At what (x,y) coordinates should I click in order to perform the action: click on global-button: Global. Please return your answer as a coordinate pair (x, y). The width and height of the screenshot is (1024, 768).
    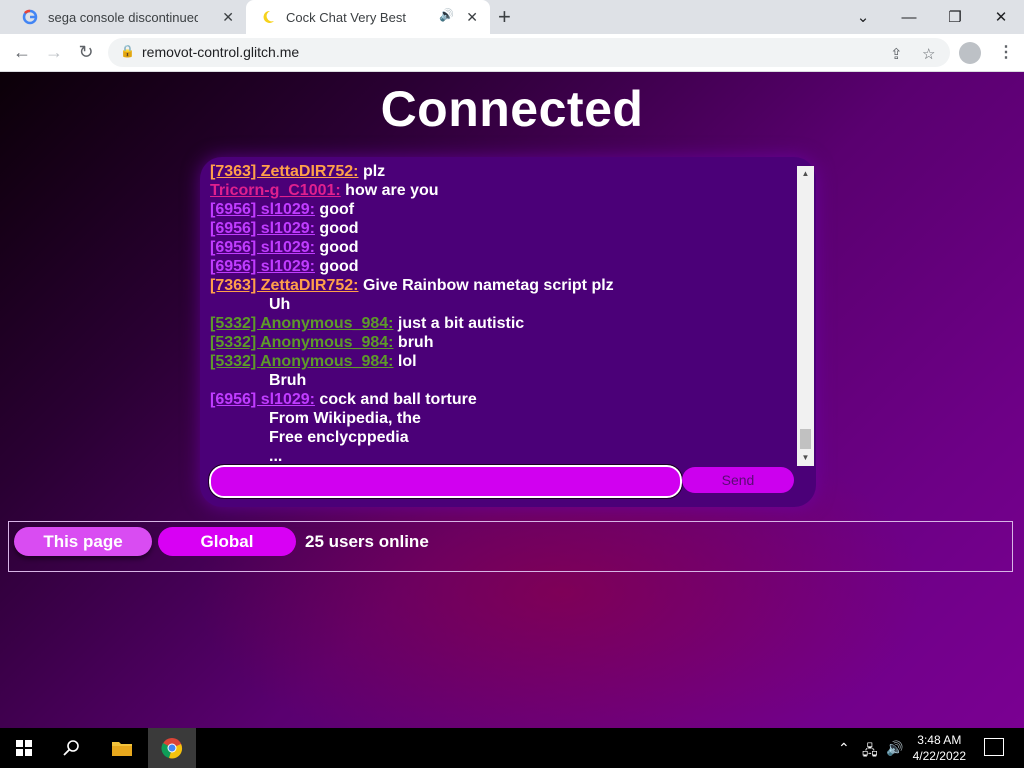
    Looking at the image, I should click on (227, 541).